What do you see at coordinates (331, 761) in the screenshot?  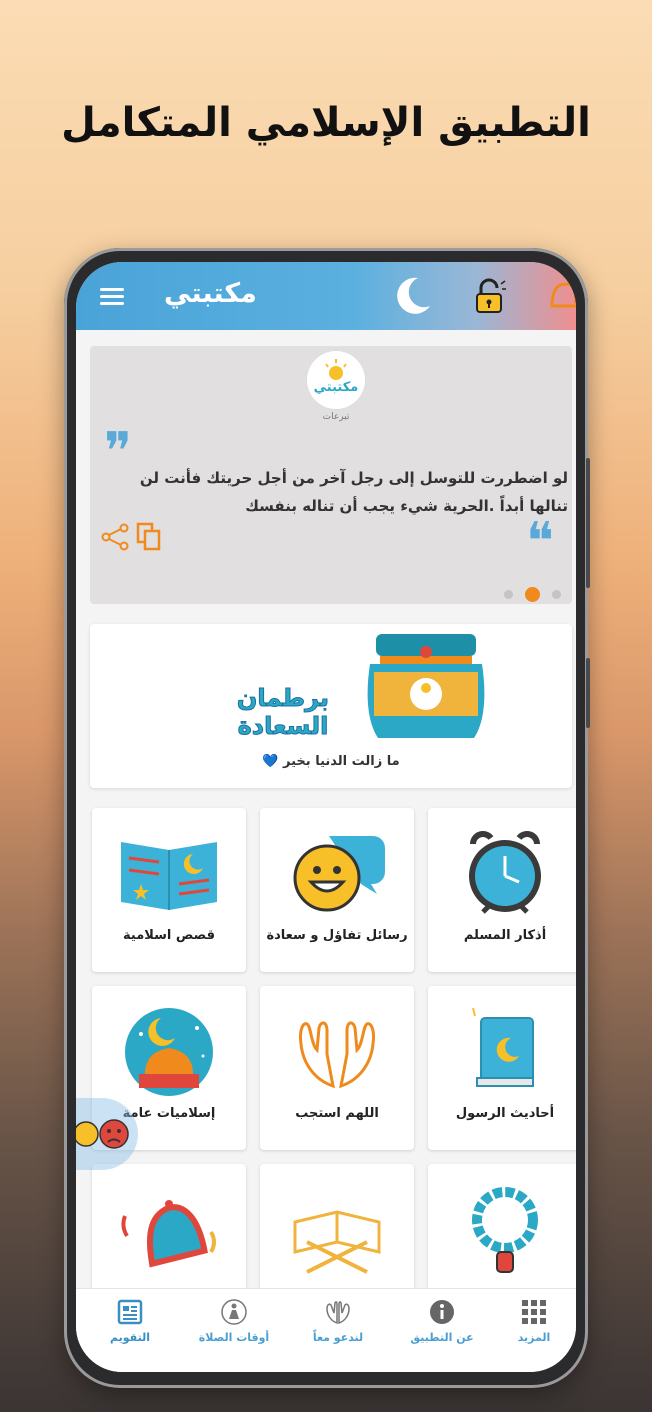 I see `banner-caption: ما زالت الدنيا بخير 💙` at bounding box center [331, 761].